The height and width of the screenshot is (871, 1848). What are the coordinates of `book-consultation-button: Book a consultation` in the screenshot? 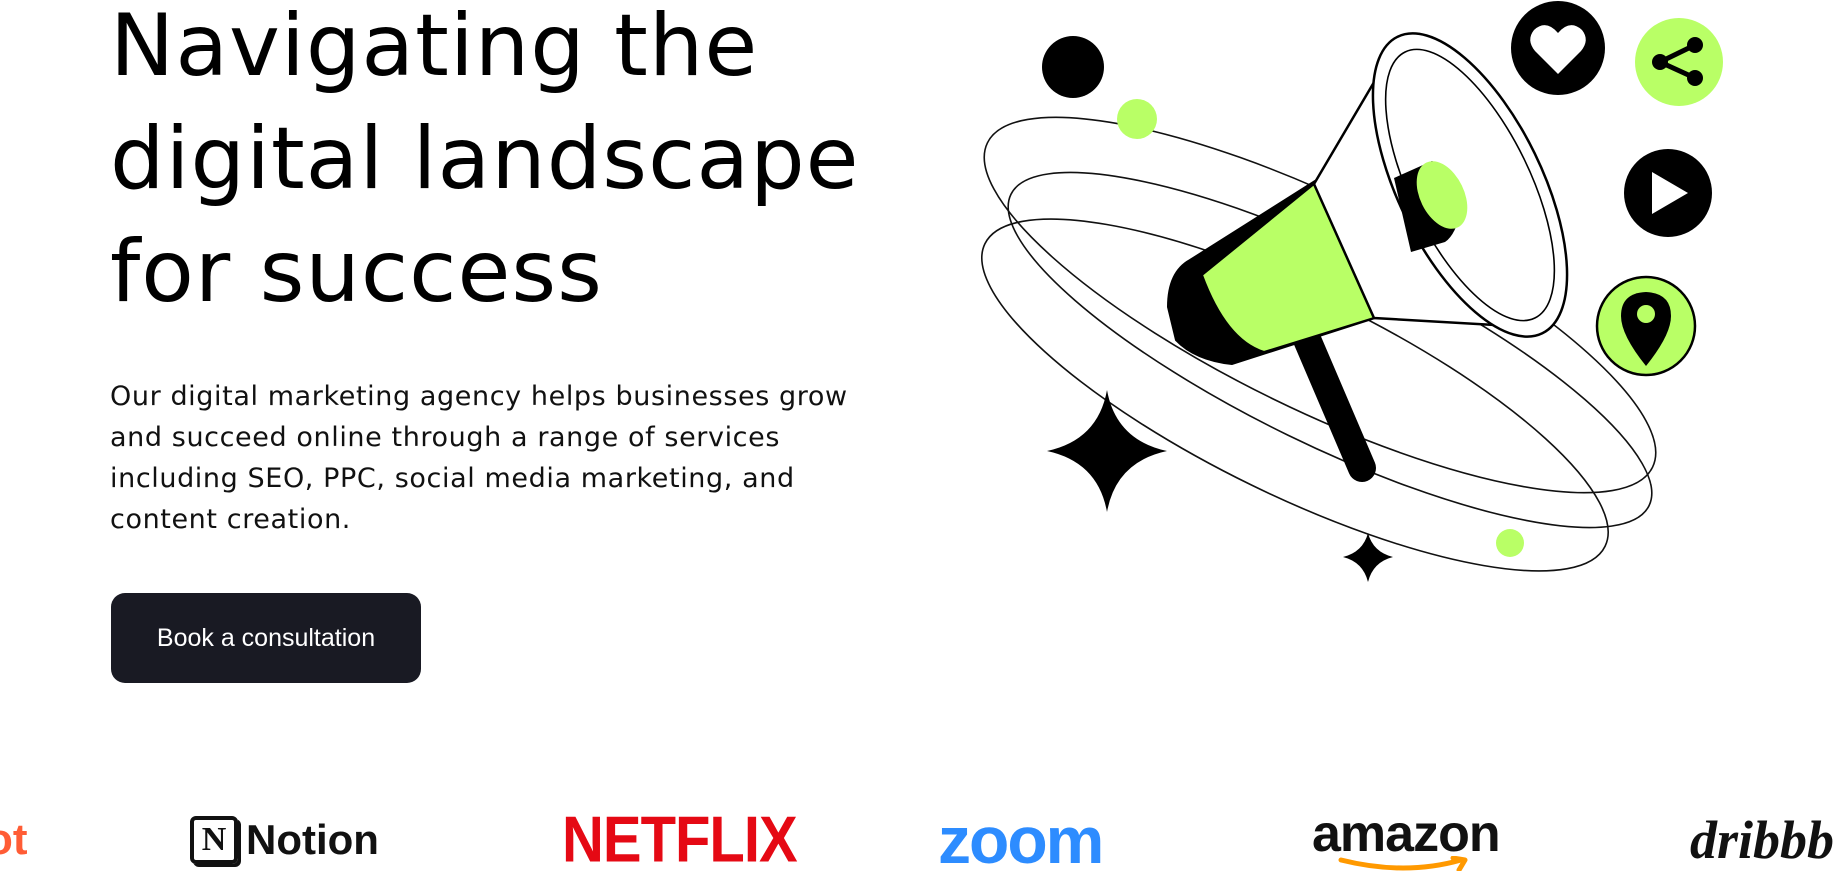 It's located at (266, 638).